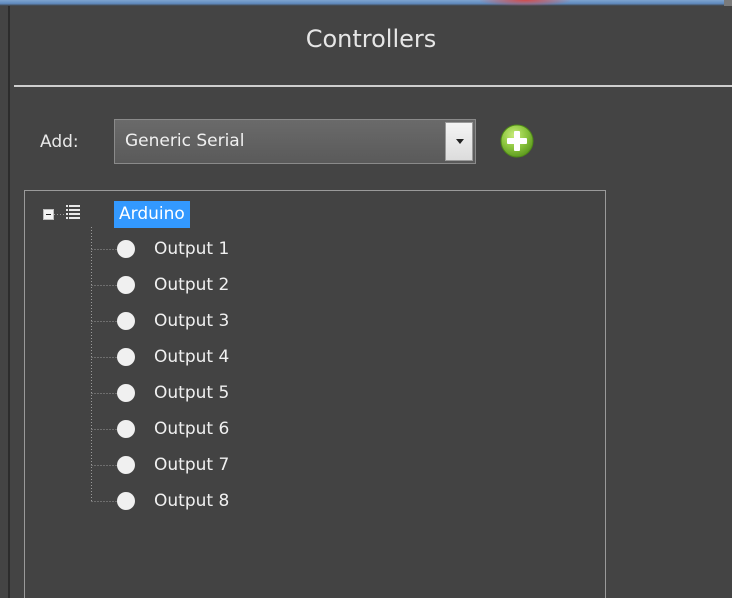  I want to click on add-label: Add:, so click(59, 142).